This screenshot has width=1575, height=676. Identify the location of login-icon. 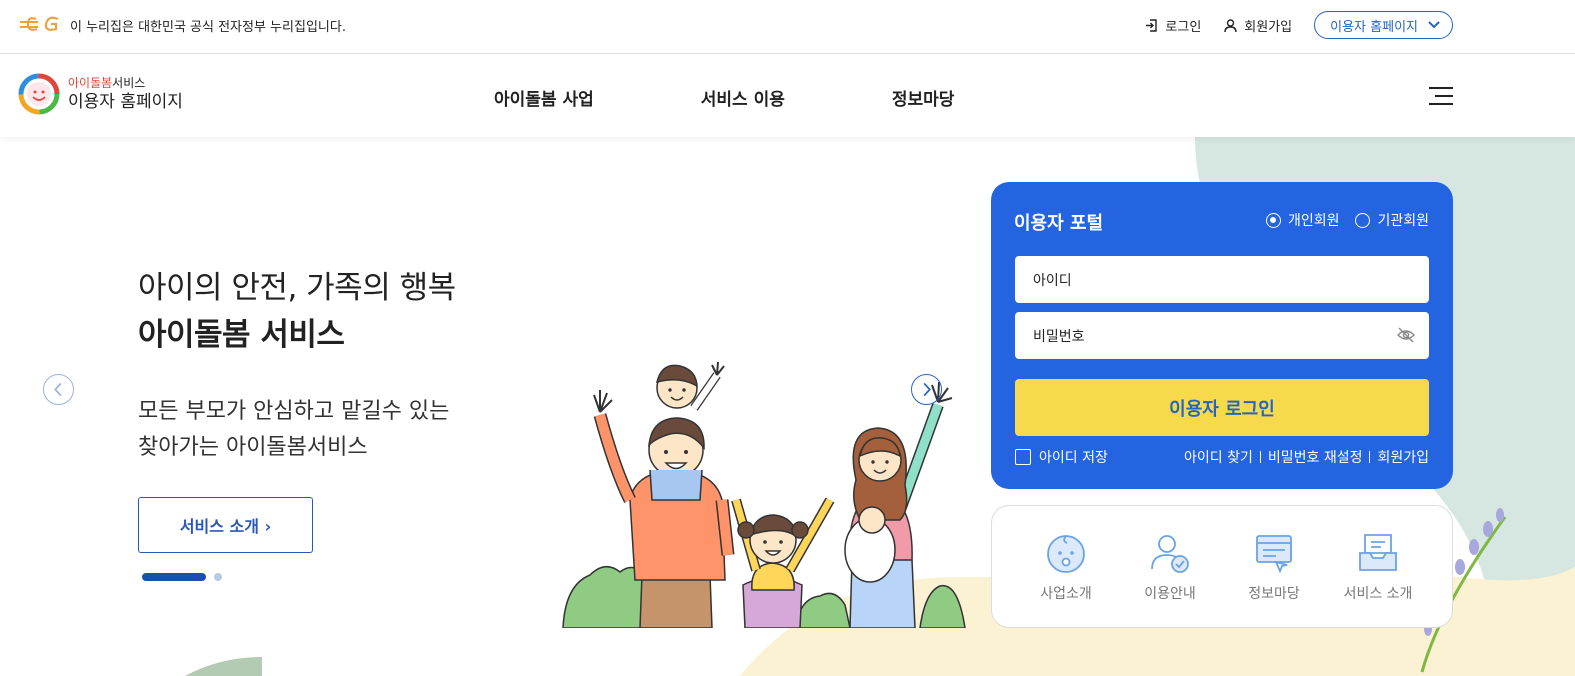
(1152, 25).